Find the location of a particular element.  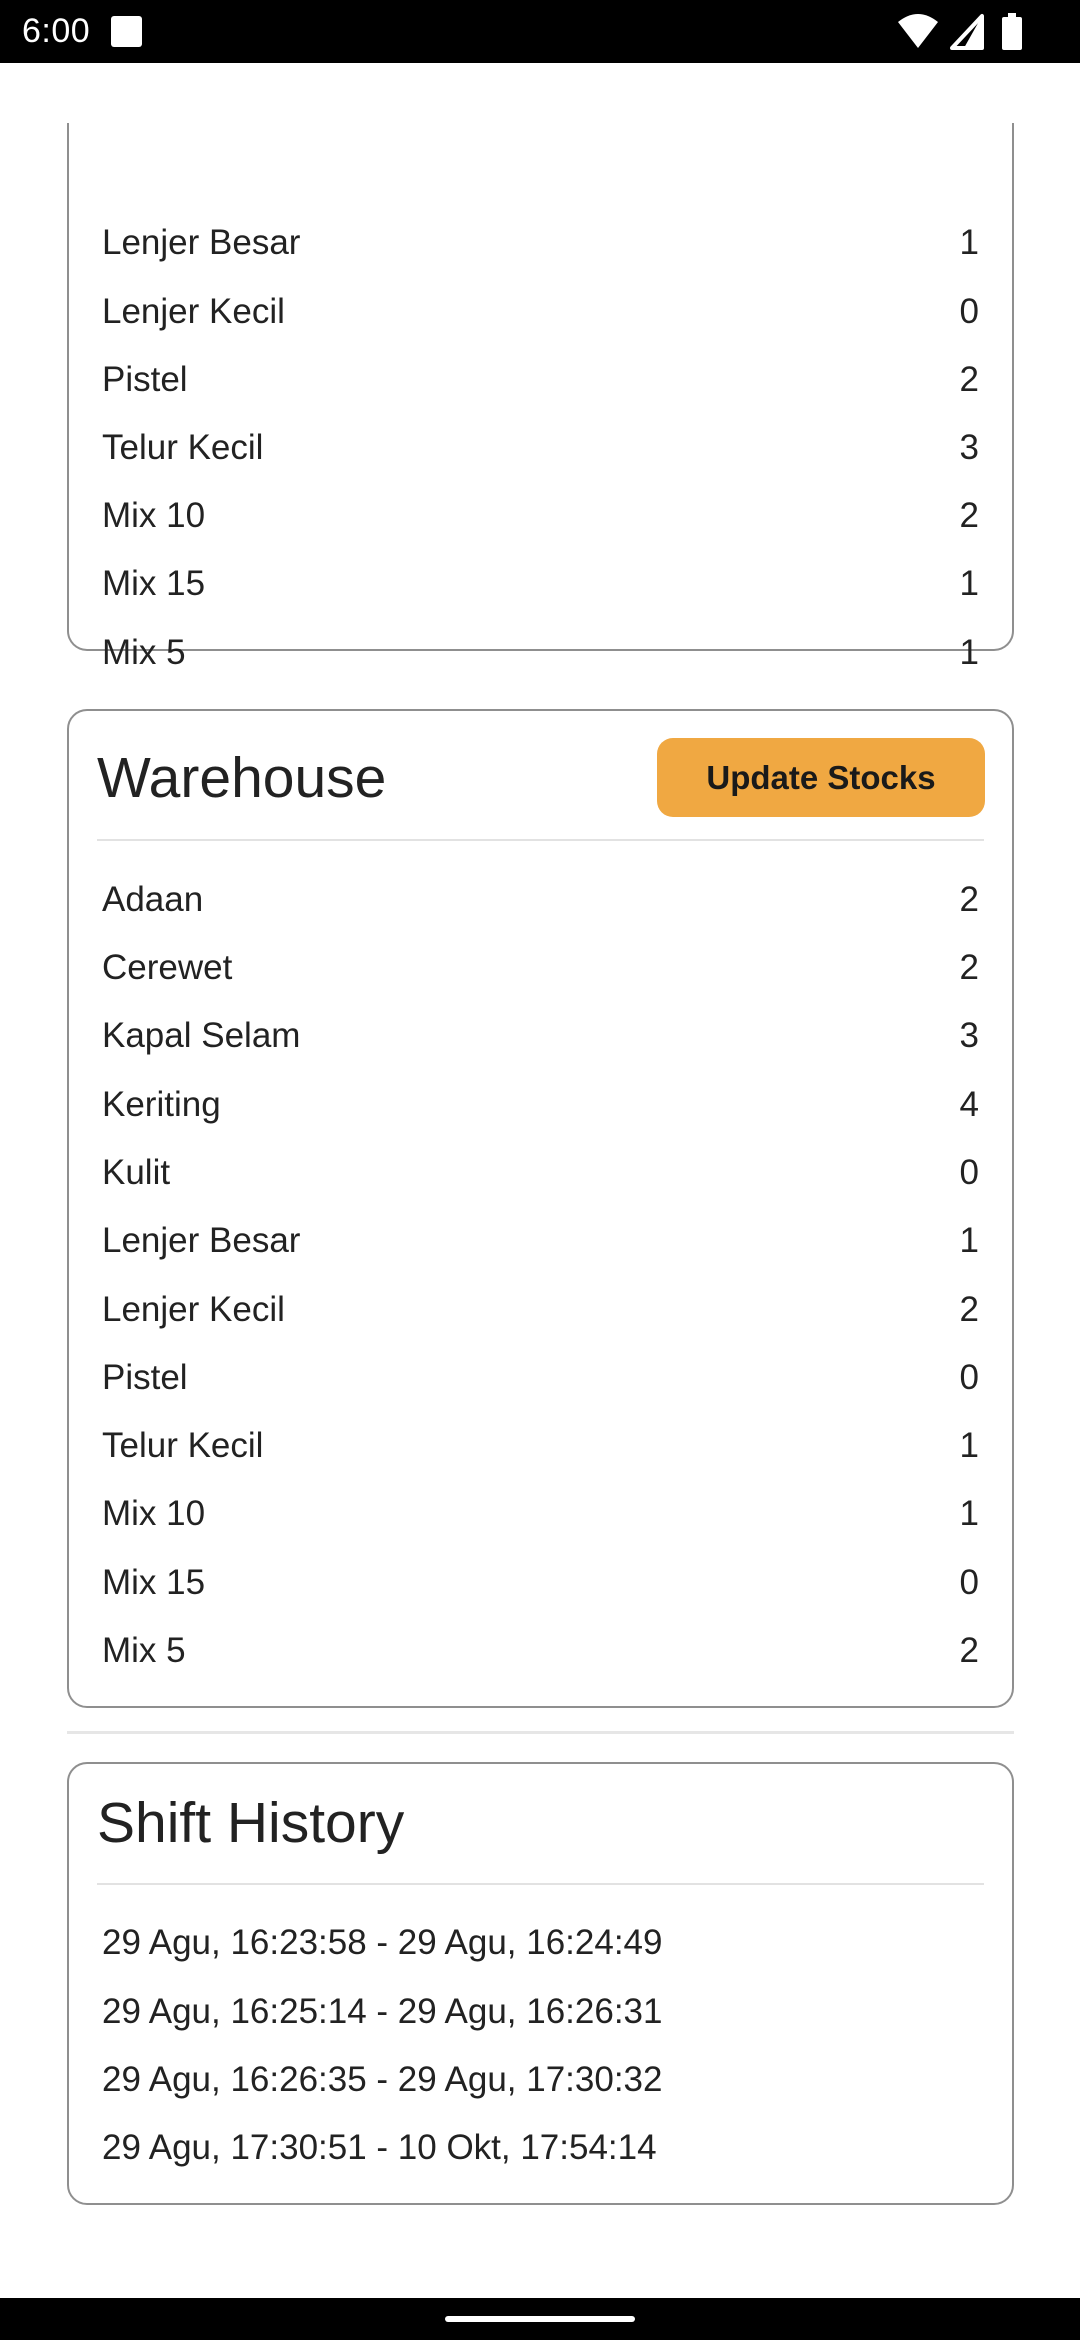

item-name: Kulit is located at coordinates (136, 1172).